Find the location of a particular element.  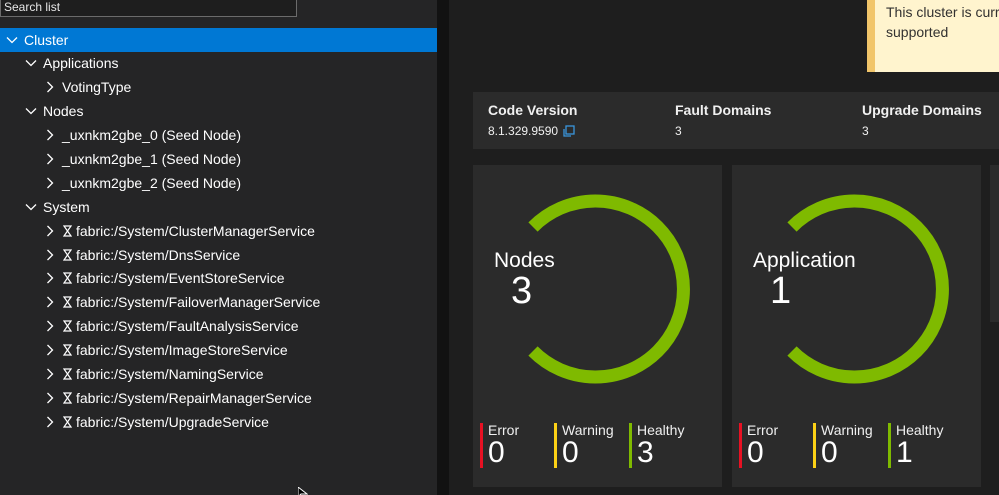

tree-item-cluster-manager-service: fabric:/System/ClusterManagerService is located at coordinates (218, 231).